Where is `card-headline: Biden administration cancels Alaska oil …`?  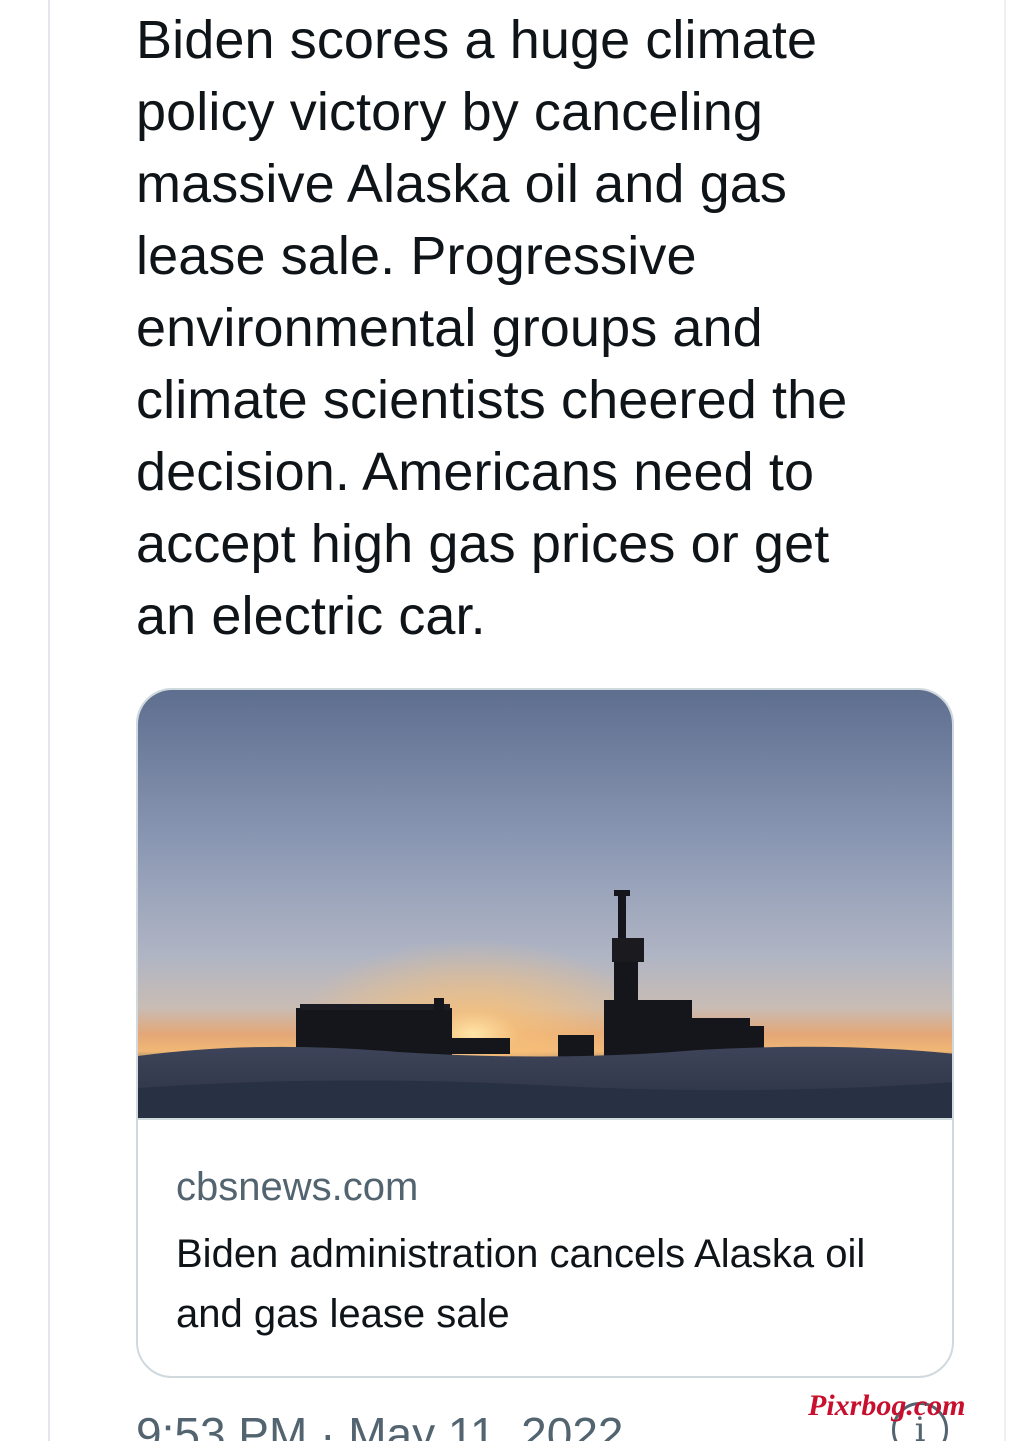
card-headline: Biden administration cancels Alaska oil … is located at coordinates (521, 1284).